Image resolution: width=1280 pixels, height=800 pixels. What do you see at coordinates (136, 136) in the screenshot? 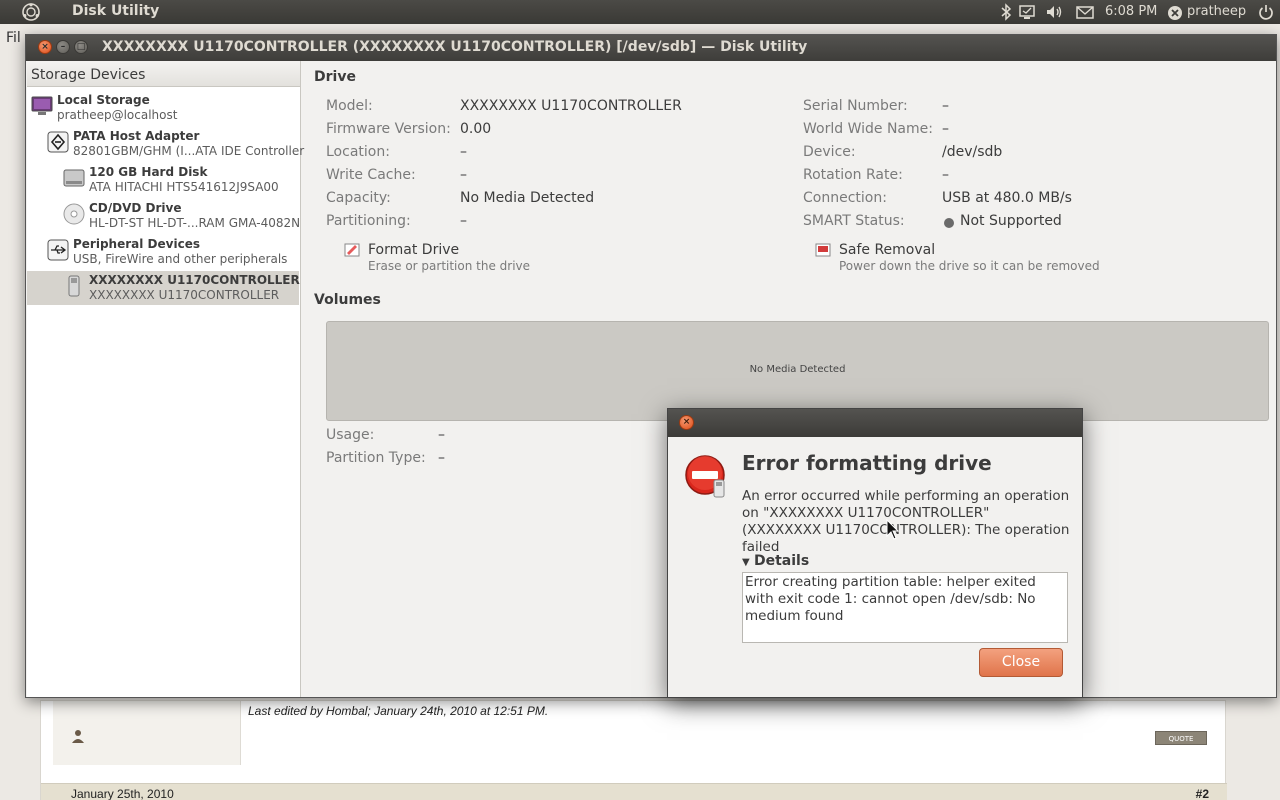
I see `tree-item-name: PATA Host Adapter` at bounding box center [136, 136].